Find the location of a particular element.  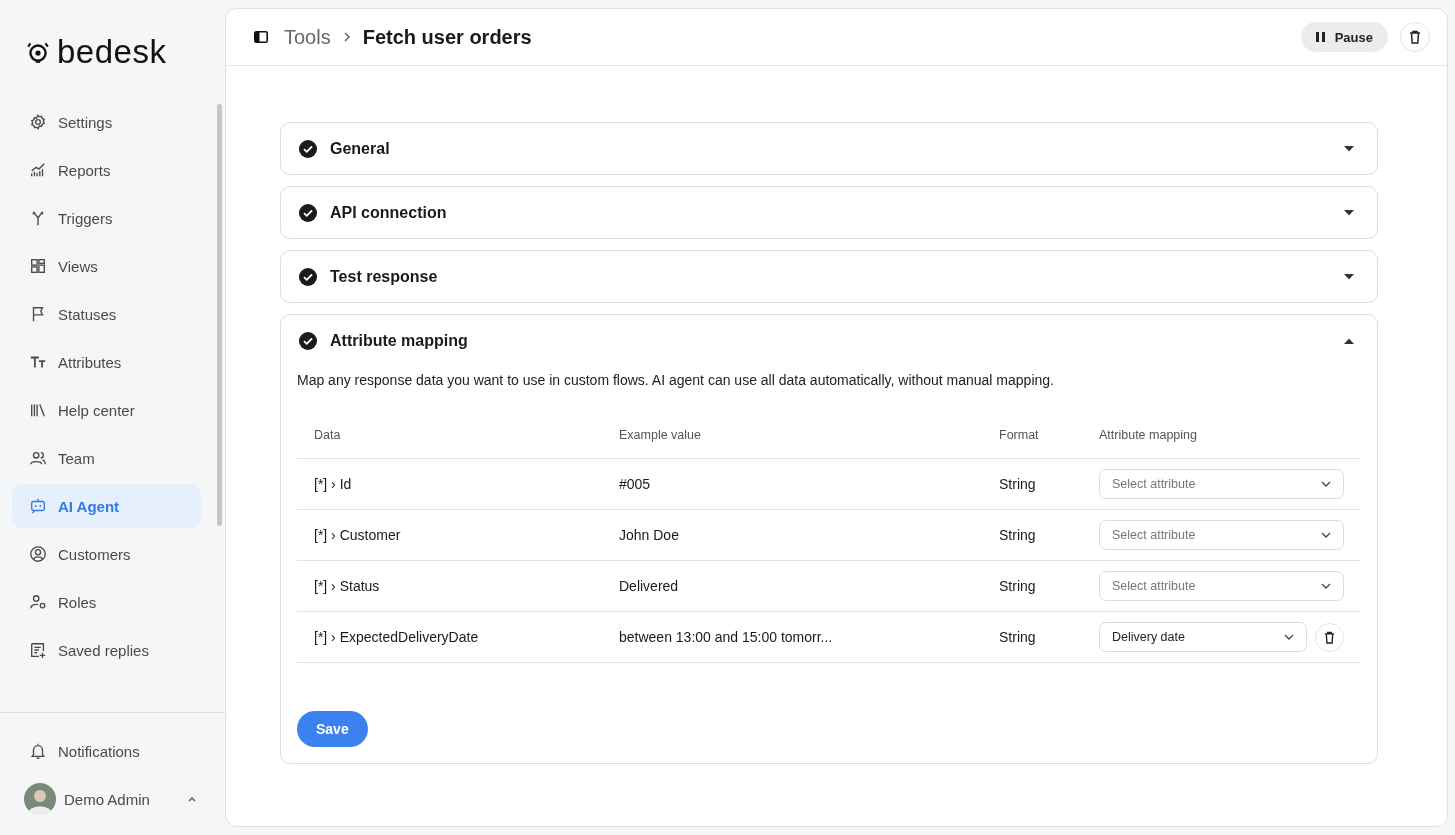

logo-text: bedesk is located at coordinates (112, 52).